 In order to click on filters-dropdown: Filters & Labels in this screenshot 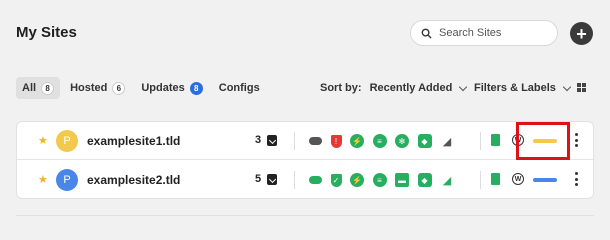, I will do `click(523, 88)`.